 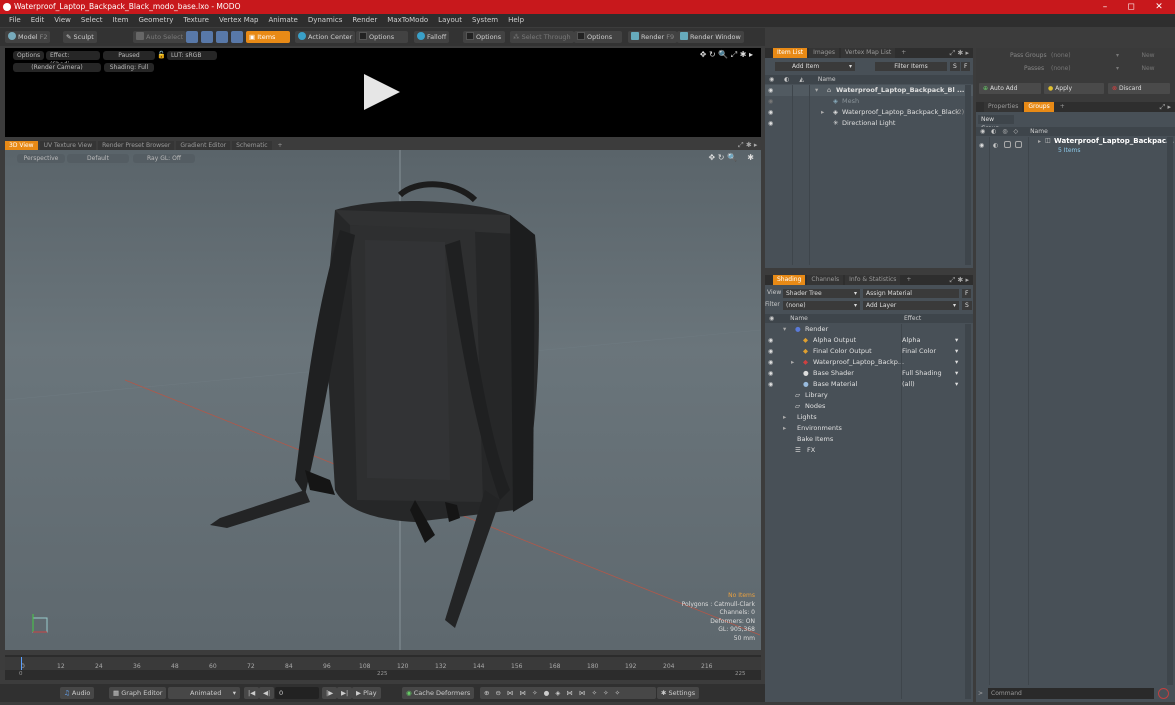 I want to click on render-toggle-icon: ◐, so click(x=995, y=145).